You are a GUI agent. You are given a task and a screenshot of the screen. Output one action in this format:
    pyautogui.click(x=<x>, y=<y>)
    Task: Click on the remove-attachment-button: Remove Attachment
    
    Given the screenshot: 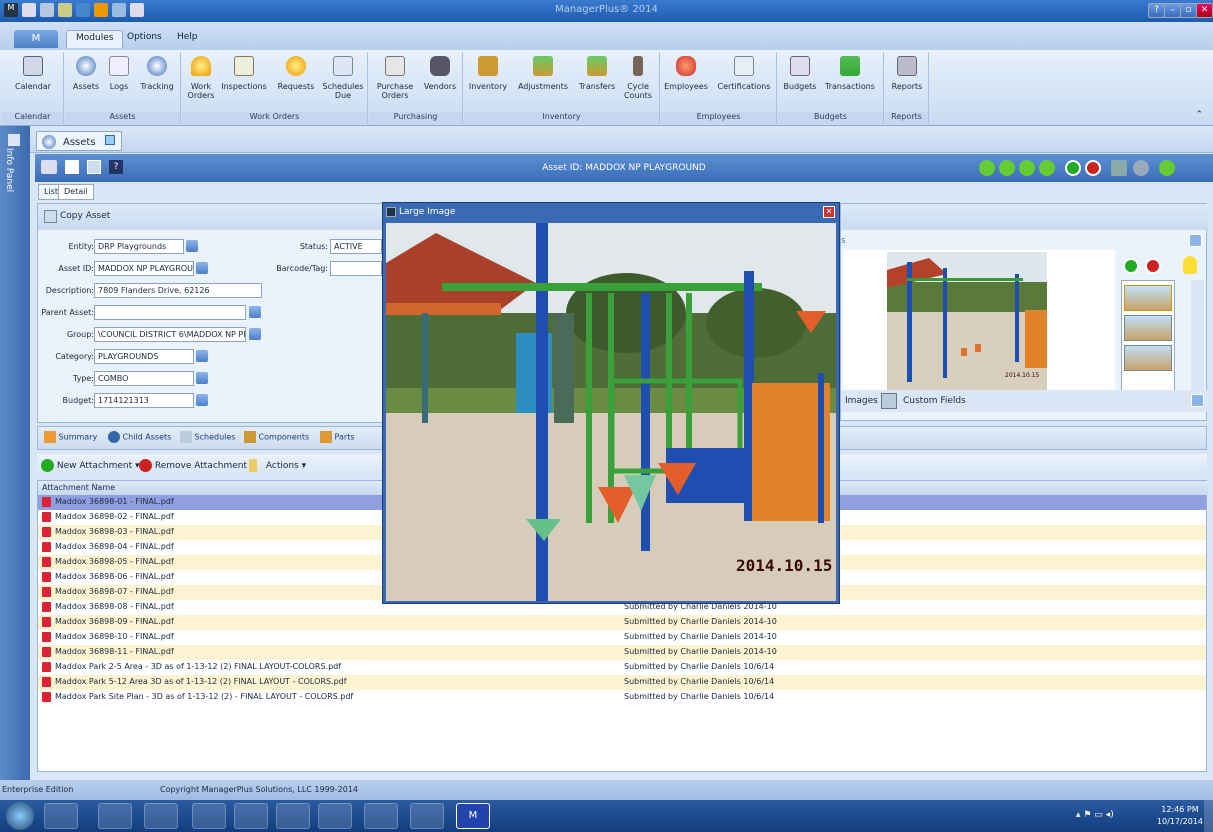 What is the action you would take?
    pyautogui.click(x=193, y=465)
    